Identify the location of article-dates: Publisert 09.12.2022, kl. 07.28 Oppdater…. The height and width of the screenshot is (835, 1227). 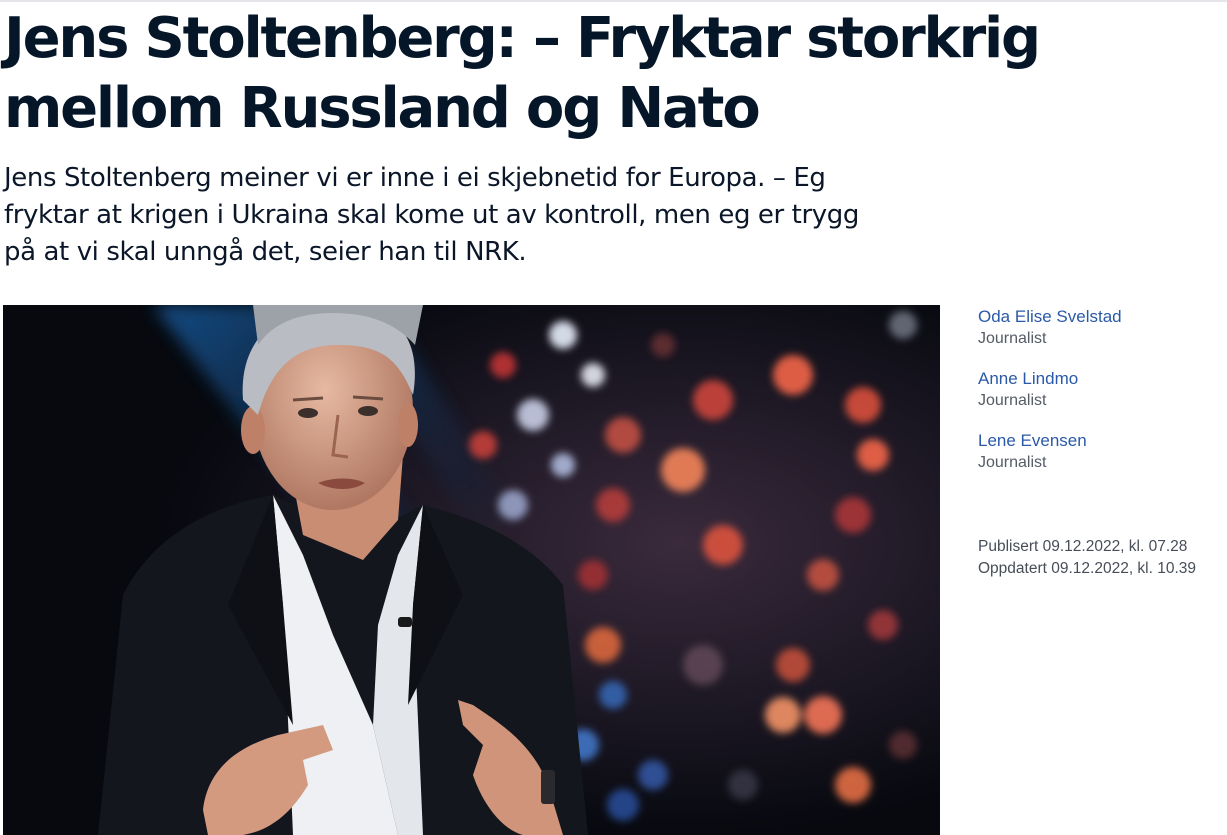
(1100, 558).